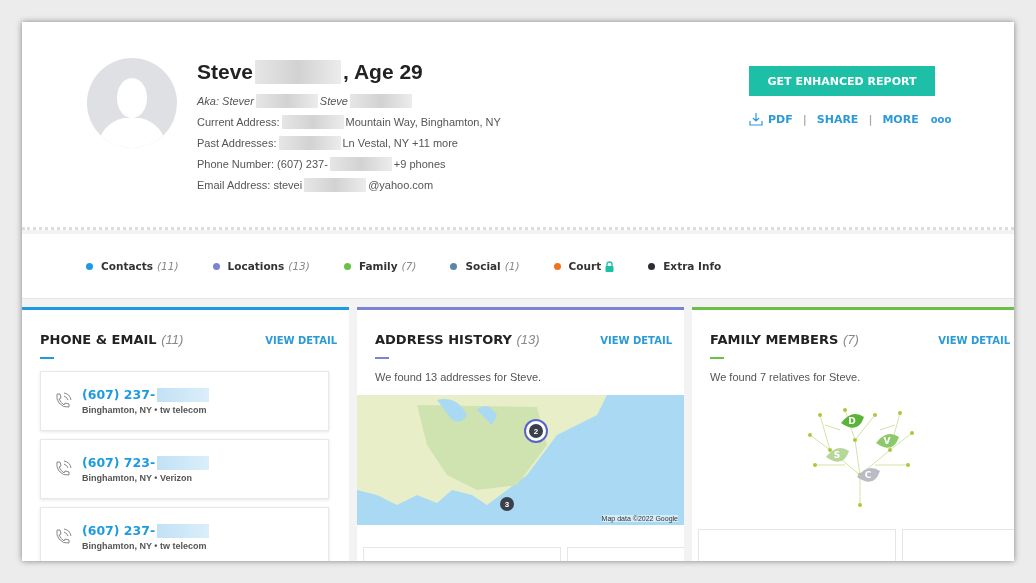 The image size is (1036, 583). What do you see at coordinates (383, 72) in the screenshot?
I see `profile-text: , Age 29` at bounding box center [383, 72].